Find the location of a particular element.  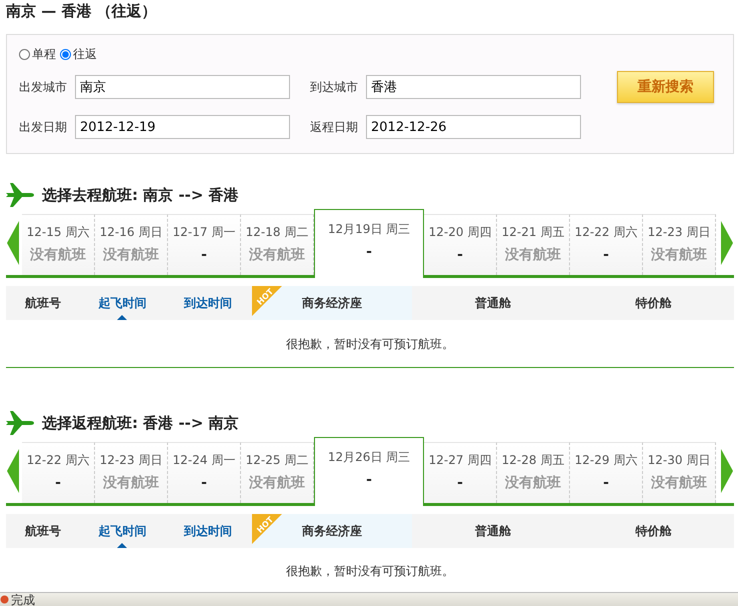

date-tab: 12-20 周四 - is located at coordinates (460, 244).